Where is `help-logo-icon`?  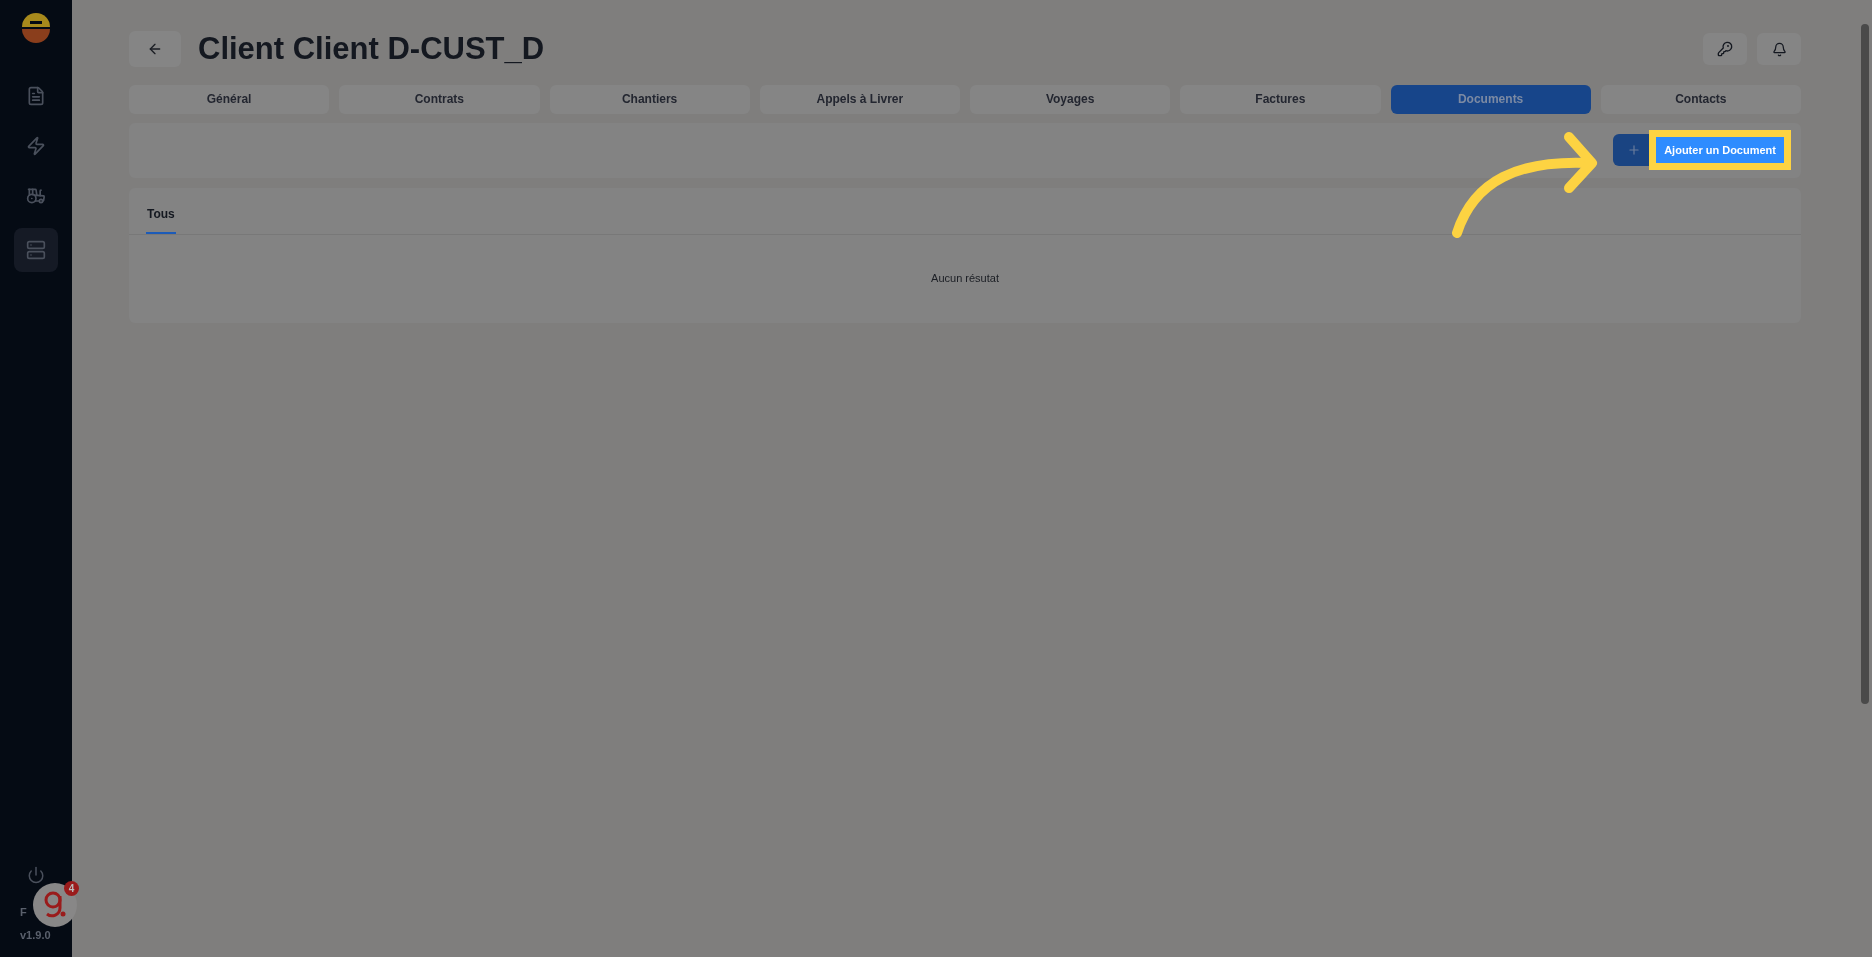
help-logo-icon is located at coordinates (55, 905).